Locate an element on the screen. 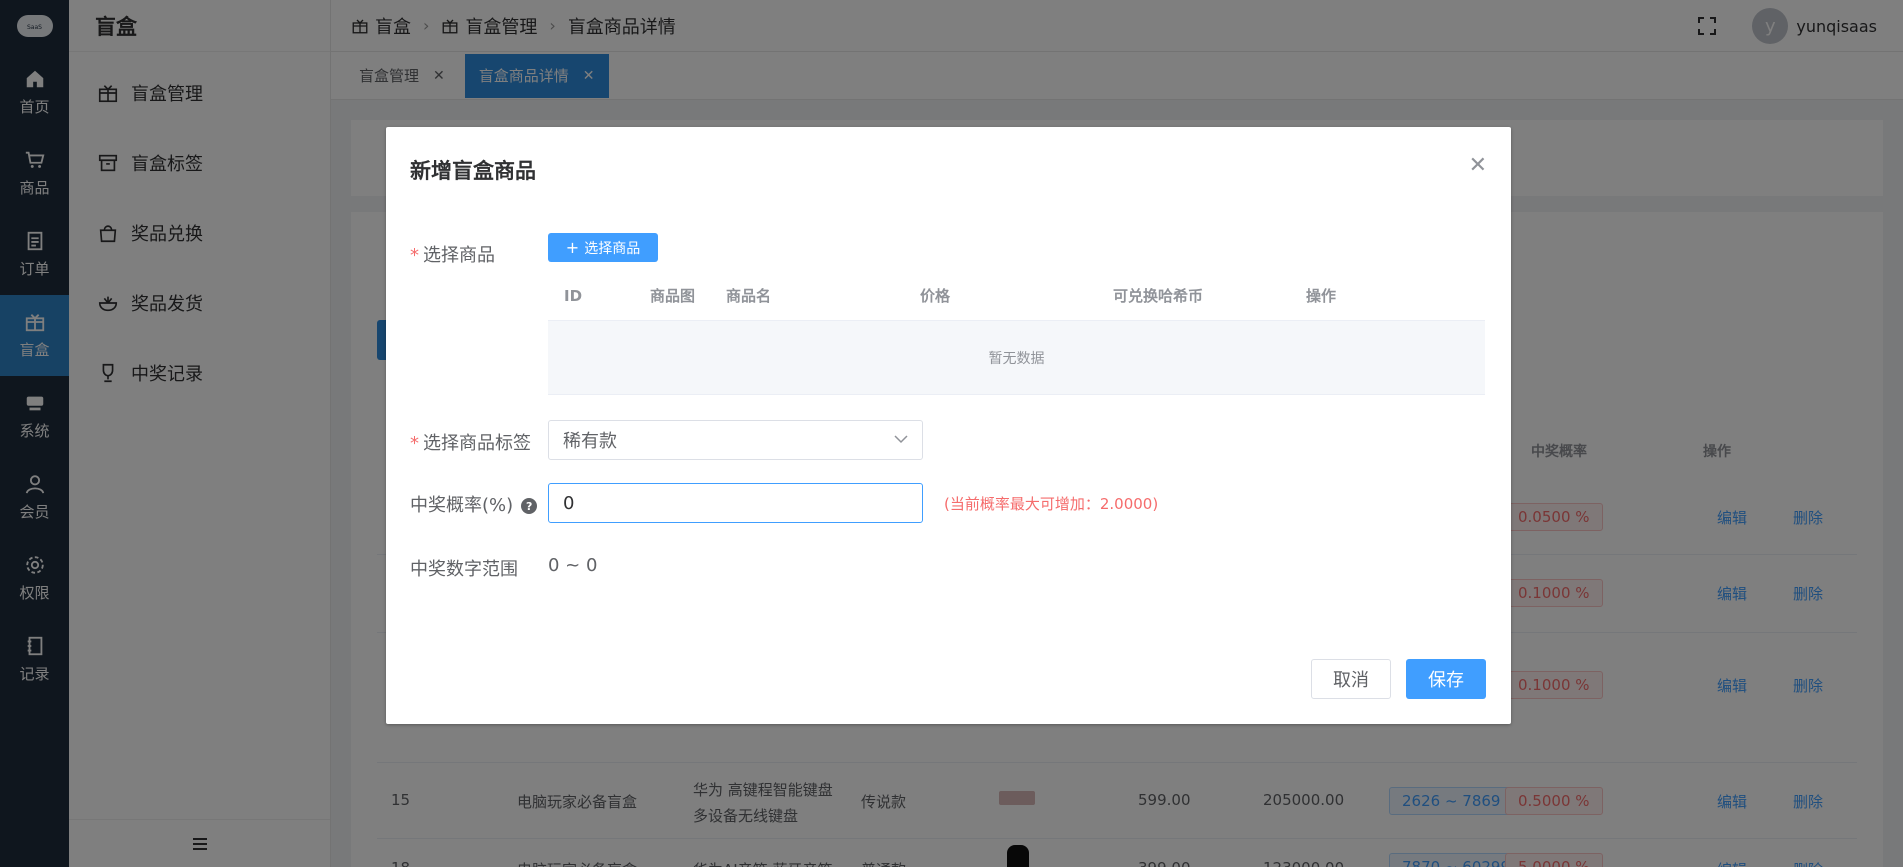  column-header: ID is located at coordinates (573, 295).